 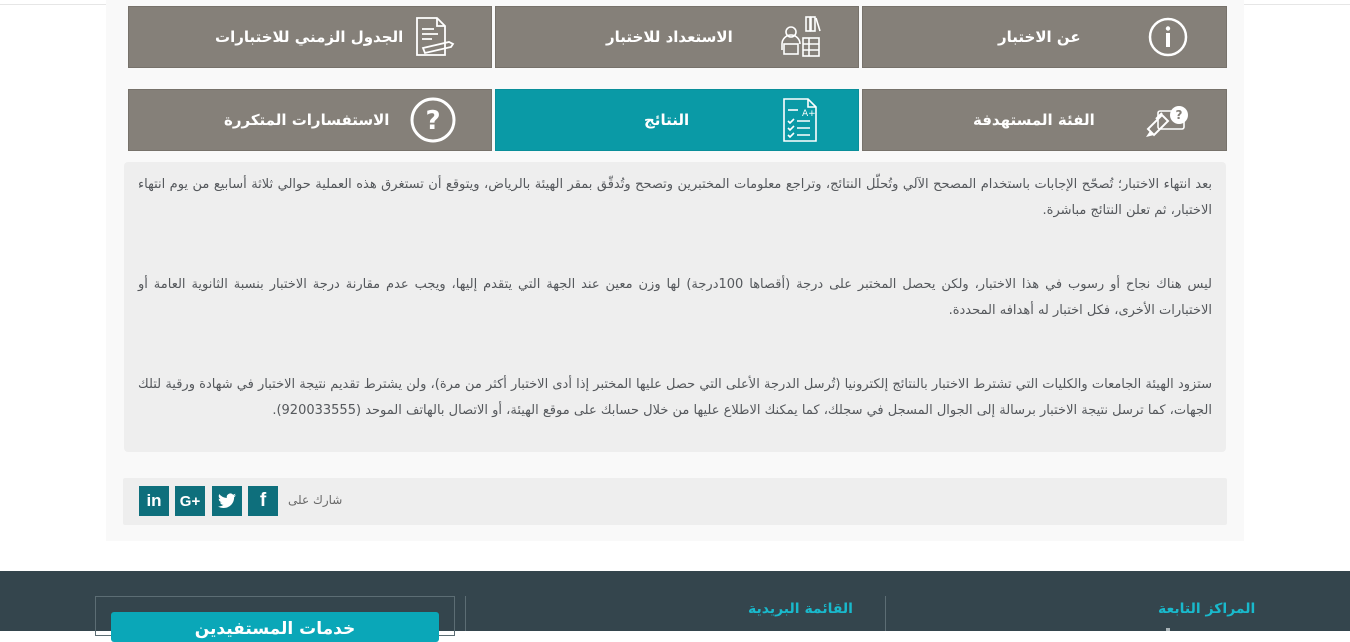 What do you see at coordinates (1168, 120) in the screenshot?
I see `target-question-icon: ?` at bounding box center [1168, 120].